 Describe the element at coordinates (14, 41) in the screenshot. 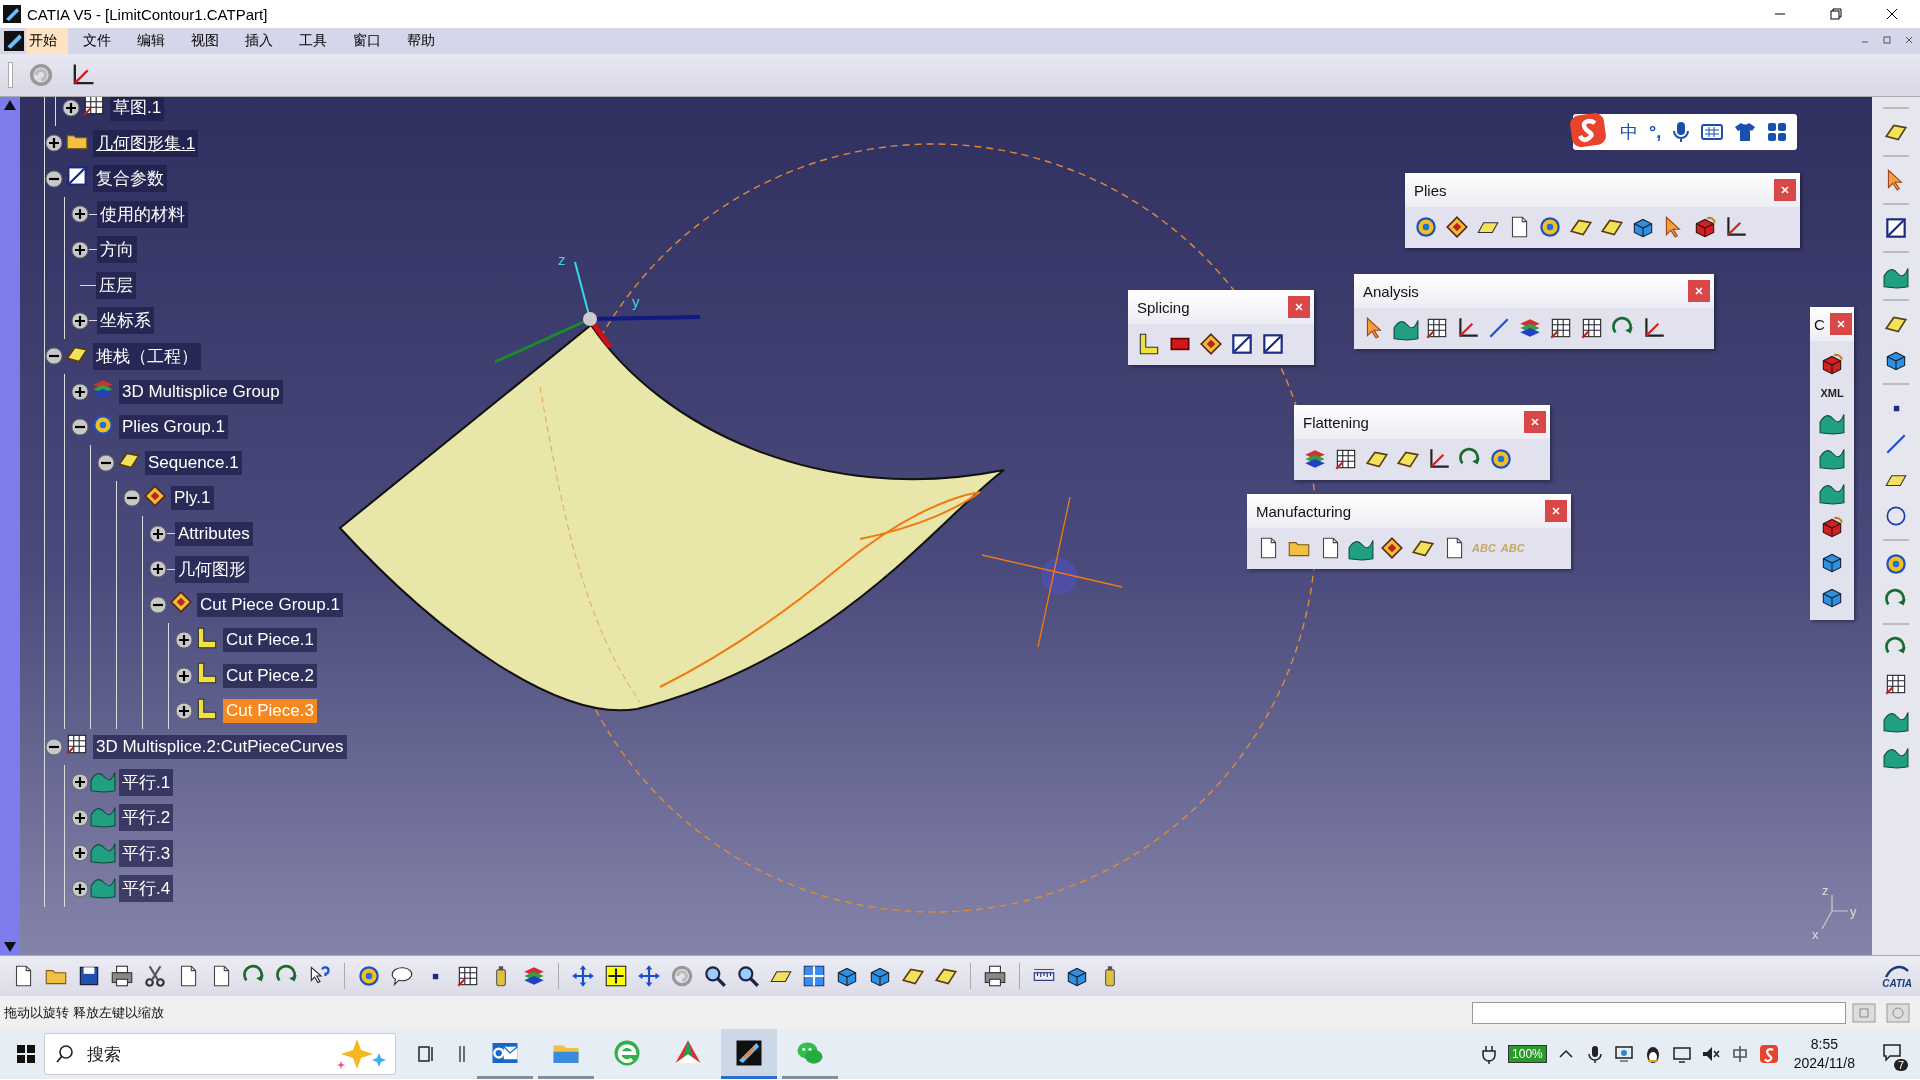

I see `app-icon` at that location.